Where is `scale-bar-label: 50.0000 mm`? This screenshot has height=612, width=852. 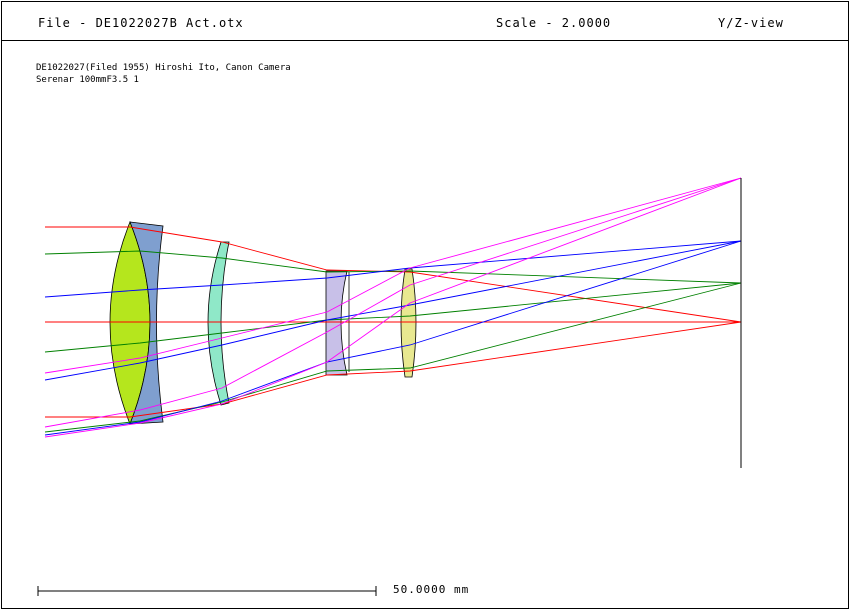
scale-bar-label: 50.0000 mm is located at coordinates (431, 589).